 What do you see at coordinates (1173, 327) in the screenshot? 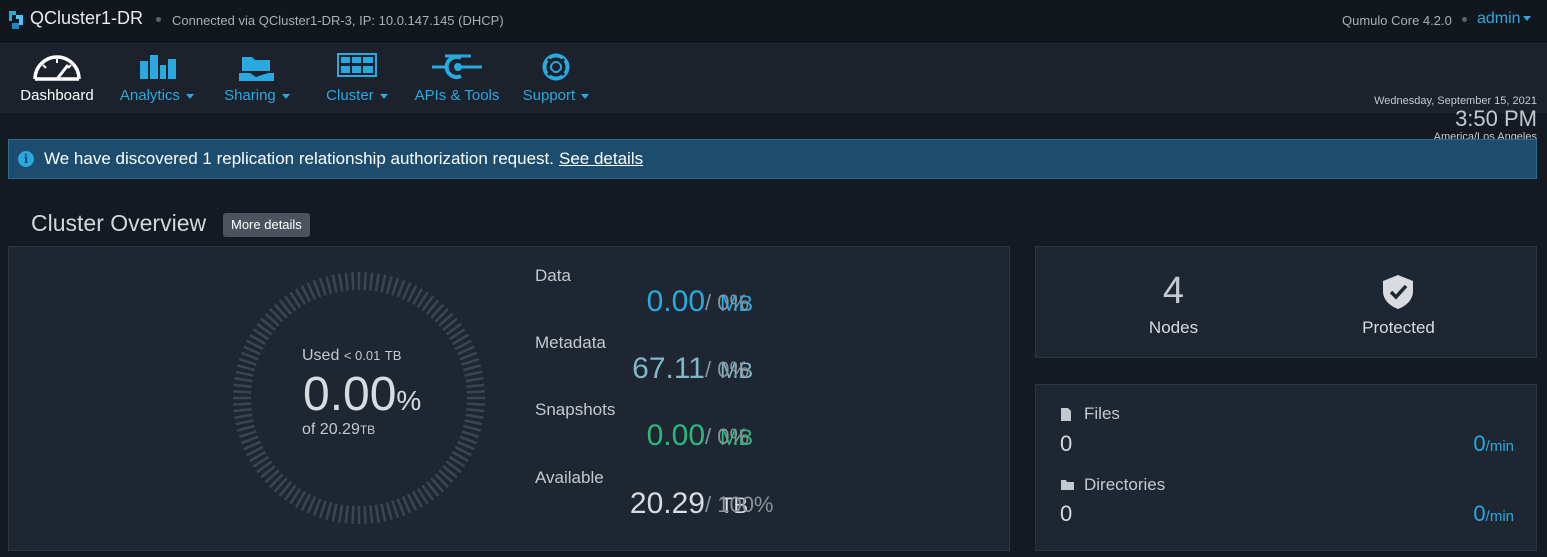
I see `nodes-label: Nodes` at bounding box center [1173, 327].